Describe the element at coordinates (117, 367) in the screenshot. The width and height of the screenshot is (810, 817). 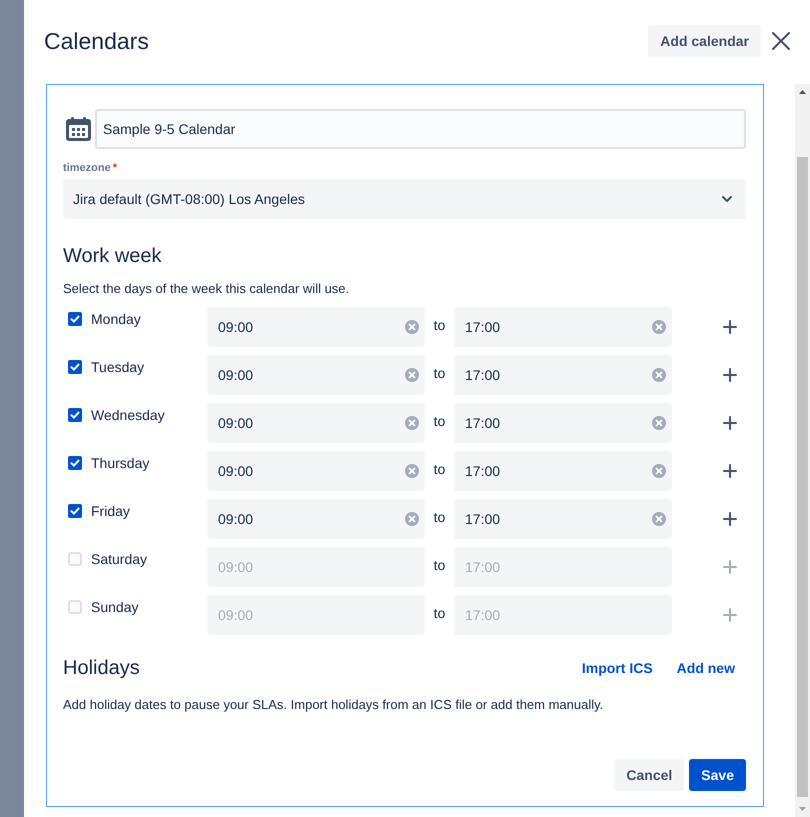
I see `day-label: Tuesday` at that location.